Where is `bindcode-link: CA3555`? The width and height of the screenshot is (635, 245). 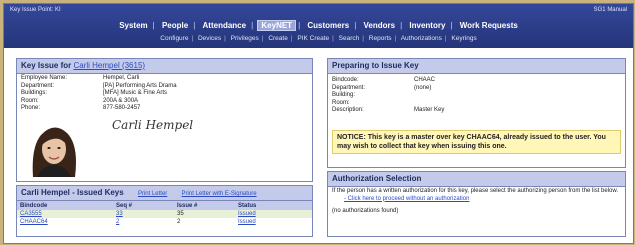 bindcode-link: CA3555 is located at coordinates (31, 214).